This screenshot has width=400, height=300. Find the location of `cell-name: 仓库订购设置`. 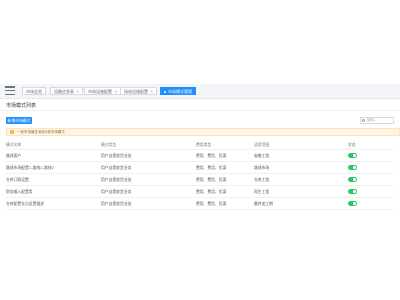

cell-name: 仓库订购设置 is located at coordinates (17, 179).